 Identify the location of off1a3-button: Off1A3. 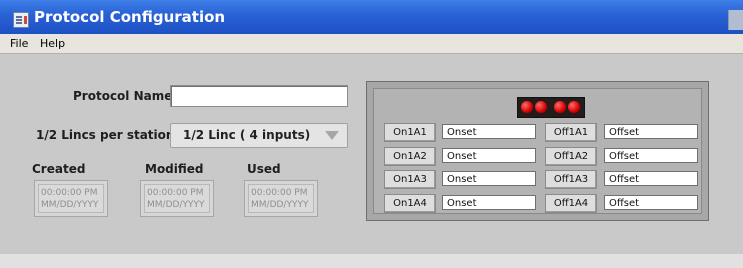
(571, 179).